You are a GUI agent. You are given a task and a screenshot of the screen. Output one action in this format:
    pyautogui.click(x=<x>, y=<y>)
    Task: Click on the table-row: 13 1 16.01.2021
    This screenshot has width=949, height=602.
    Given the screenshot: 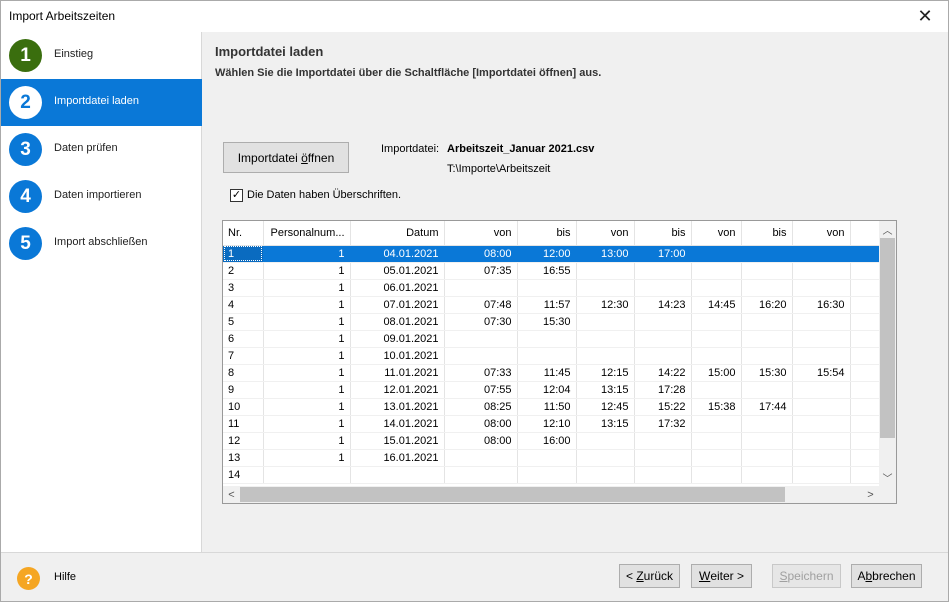 What is the action you would take?
    pyautogui.click(x=552, y=458)
    